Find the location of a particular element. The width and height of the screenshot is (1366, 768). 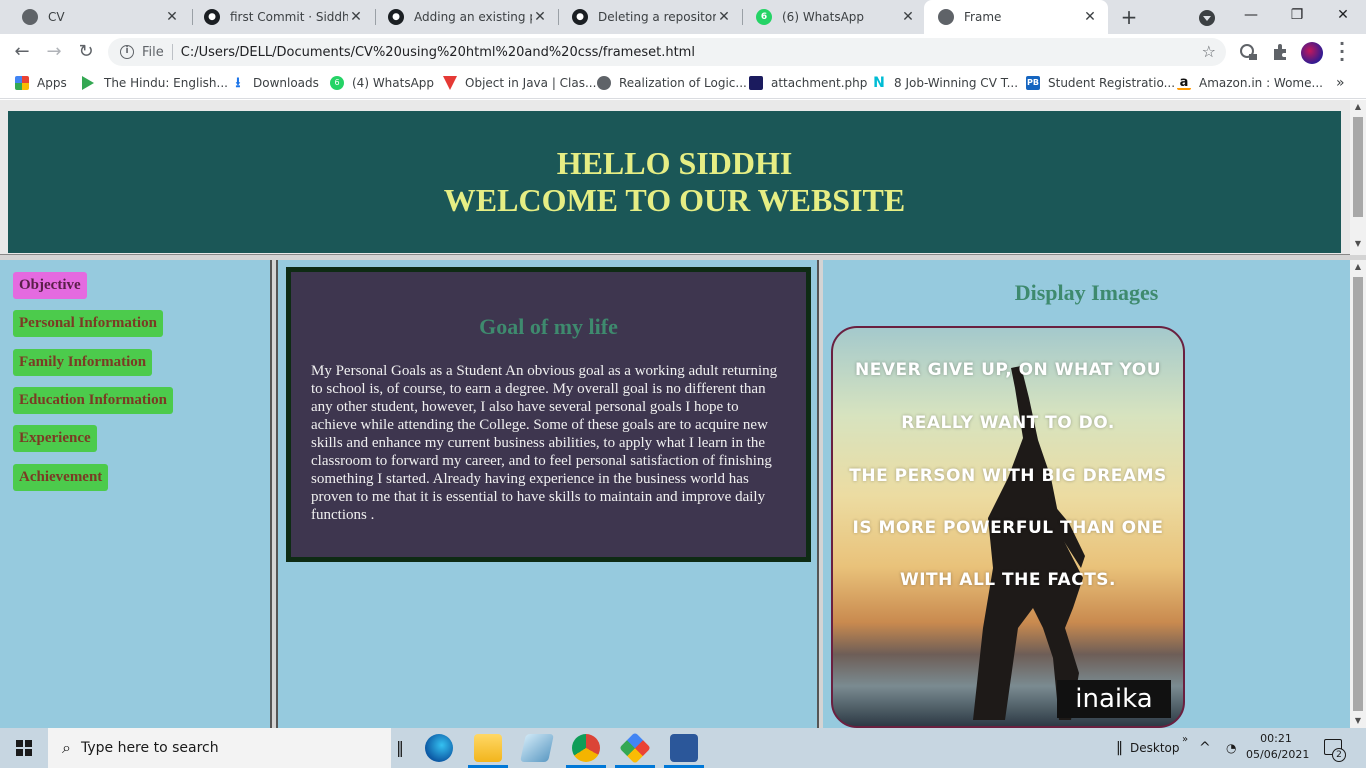

quote-line: REALLY WANT TO DO. is located at coordinates (1008, 423).